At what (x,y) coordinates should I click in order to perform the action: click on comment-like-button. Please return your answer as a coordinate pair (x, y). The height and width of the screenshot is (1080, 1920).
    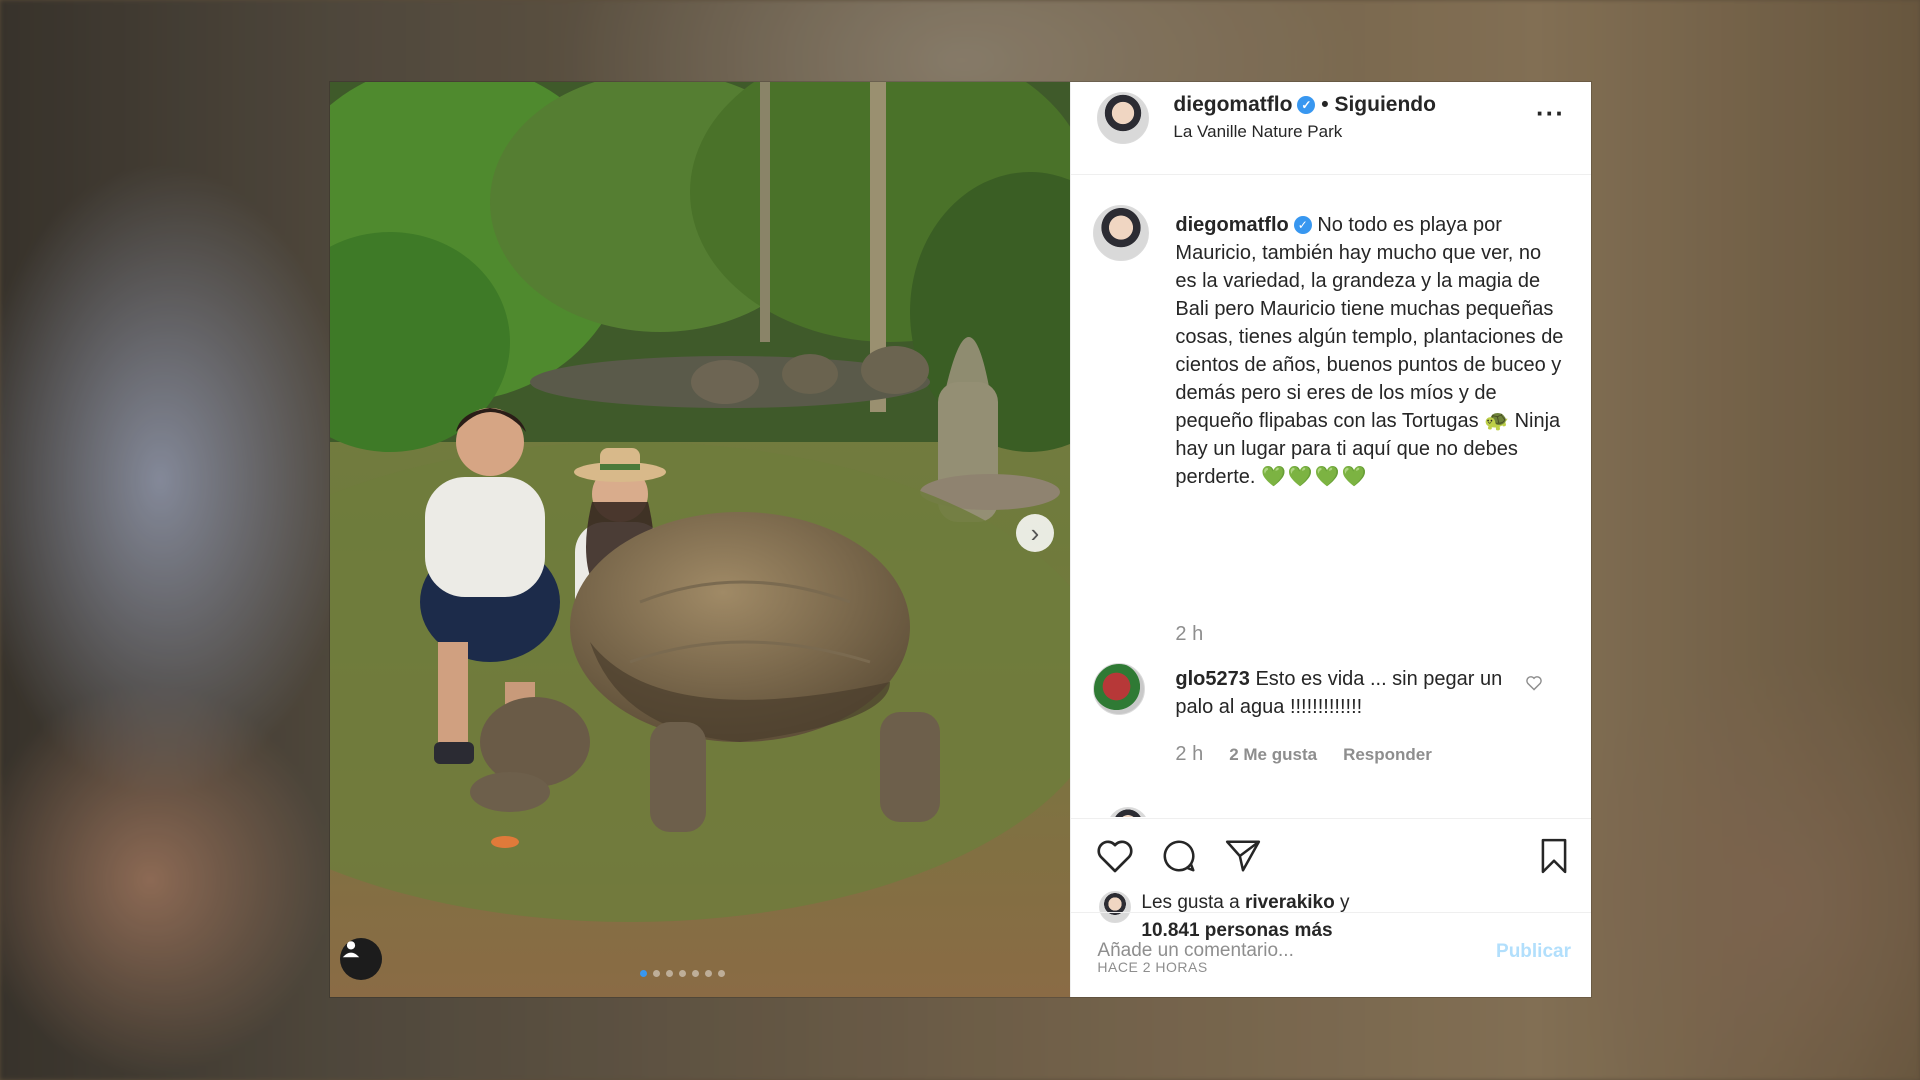
    Looking at the image, I should click on (1534, 685).